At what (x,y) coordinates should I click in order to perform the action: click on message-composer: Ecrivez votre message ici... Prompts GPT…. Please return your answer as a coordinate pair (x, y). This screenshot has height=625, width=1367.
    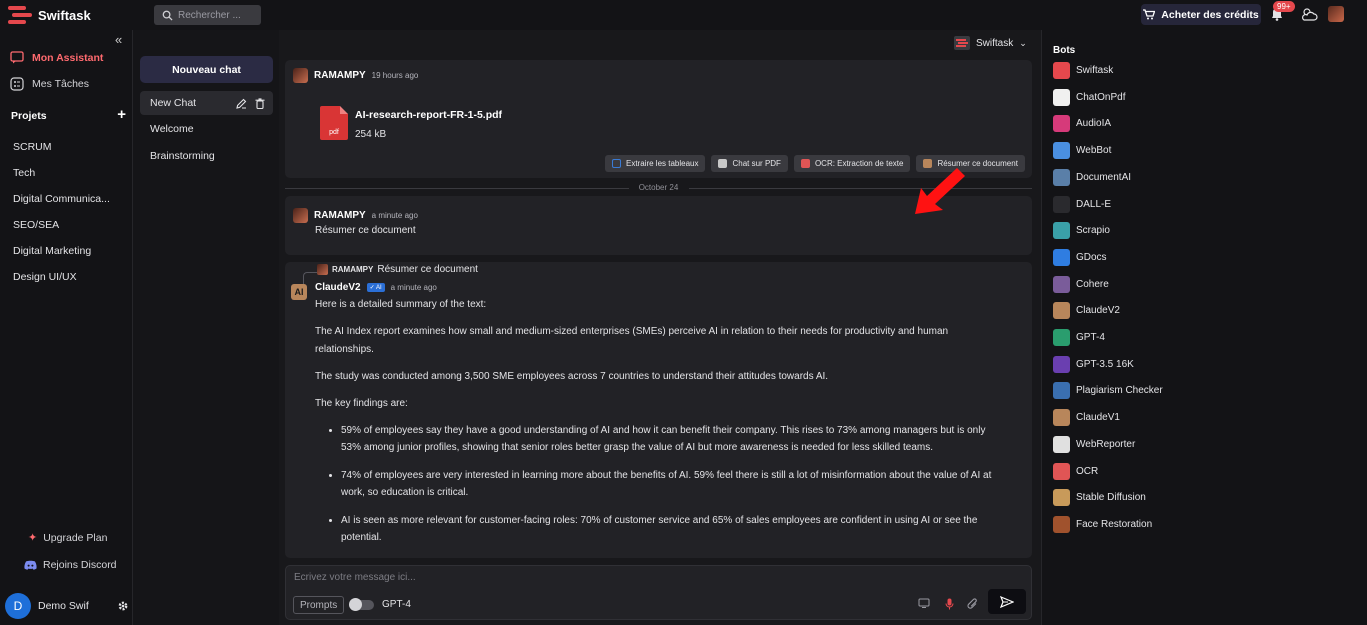
    Looking at the image, I should click on (658, 592).